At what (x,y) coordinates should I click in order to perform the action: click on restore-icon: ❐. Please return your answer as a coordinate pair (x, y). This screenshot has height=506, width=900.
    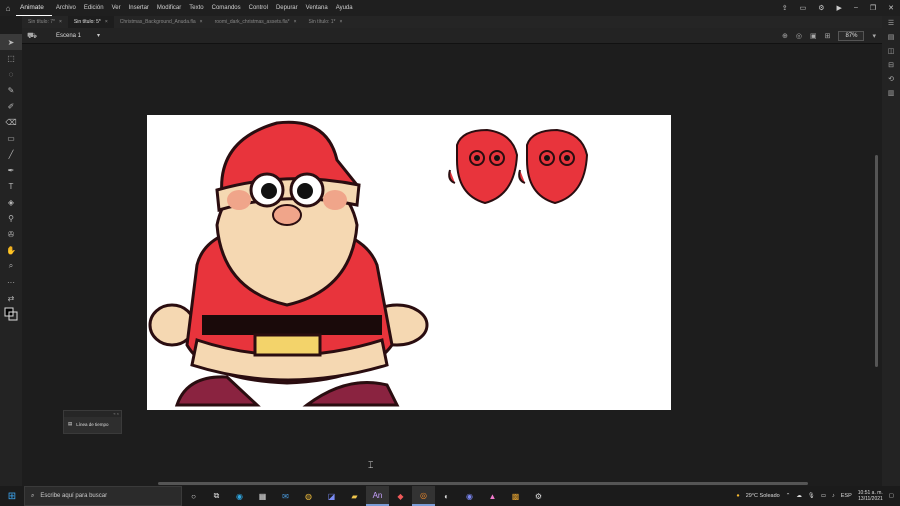
    Looking at the image, I should click on (873, 8).